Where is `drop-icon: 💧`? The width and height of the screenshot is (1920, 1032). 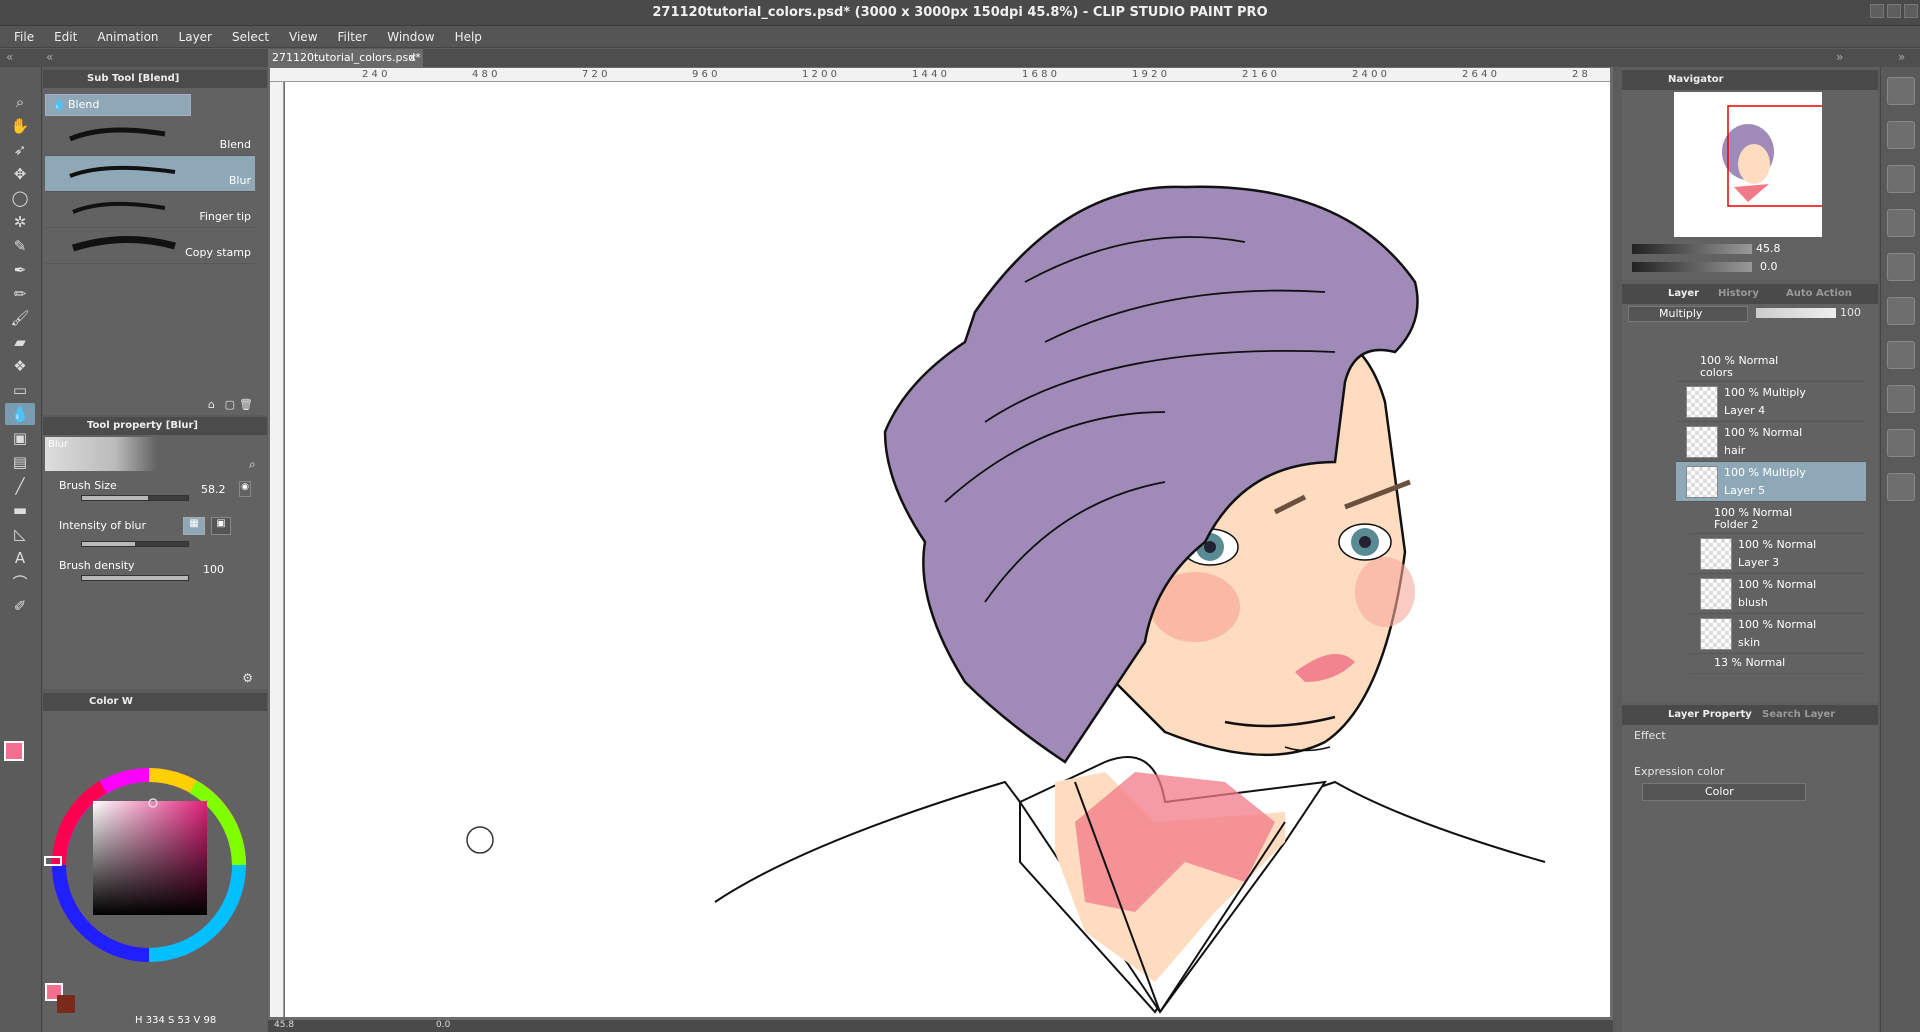 drop-icon: 💧 is located at coordinates (59, 104).